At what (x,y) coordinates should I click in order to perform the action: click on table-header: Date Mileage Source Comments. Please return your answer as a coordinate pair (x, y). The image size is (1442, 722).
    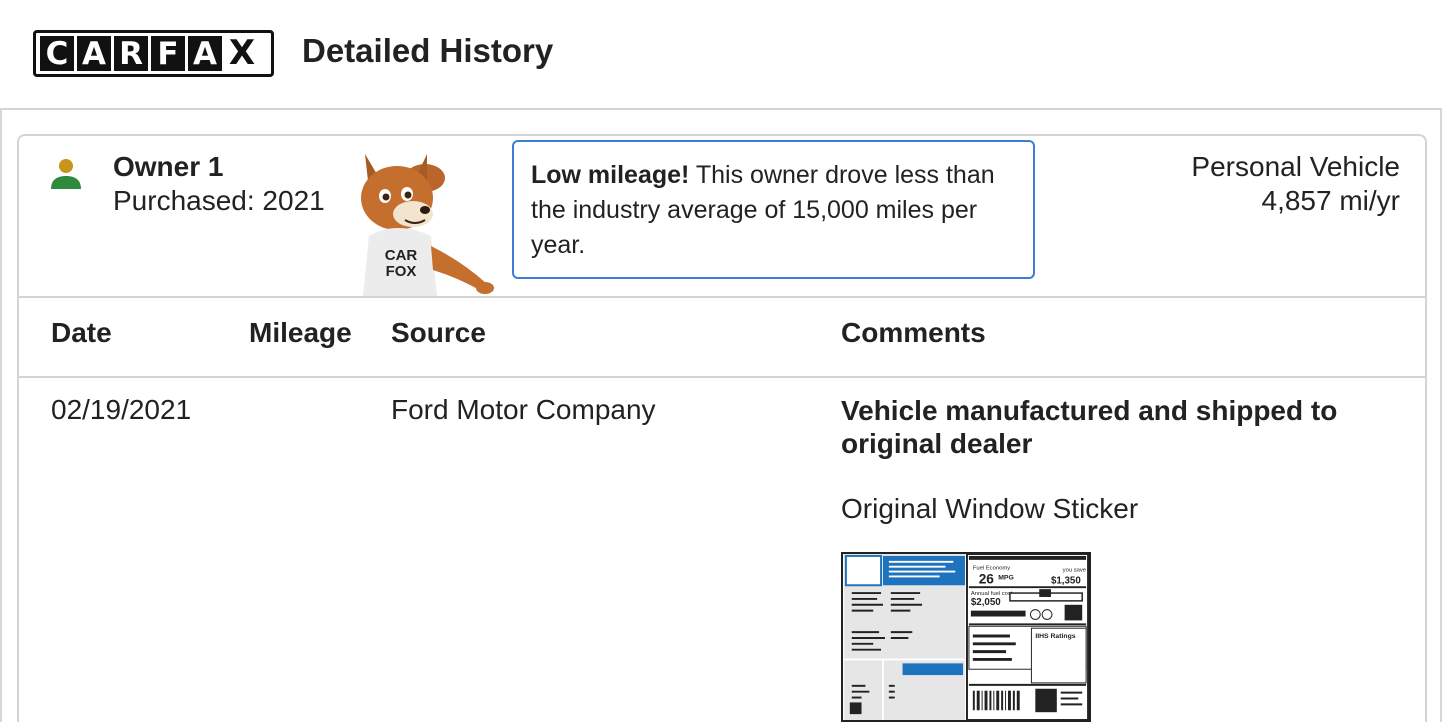
    Looking at the image, I should click on (722, 338).